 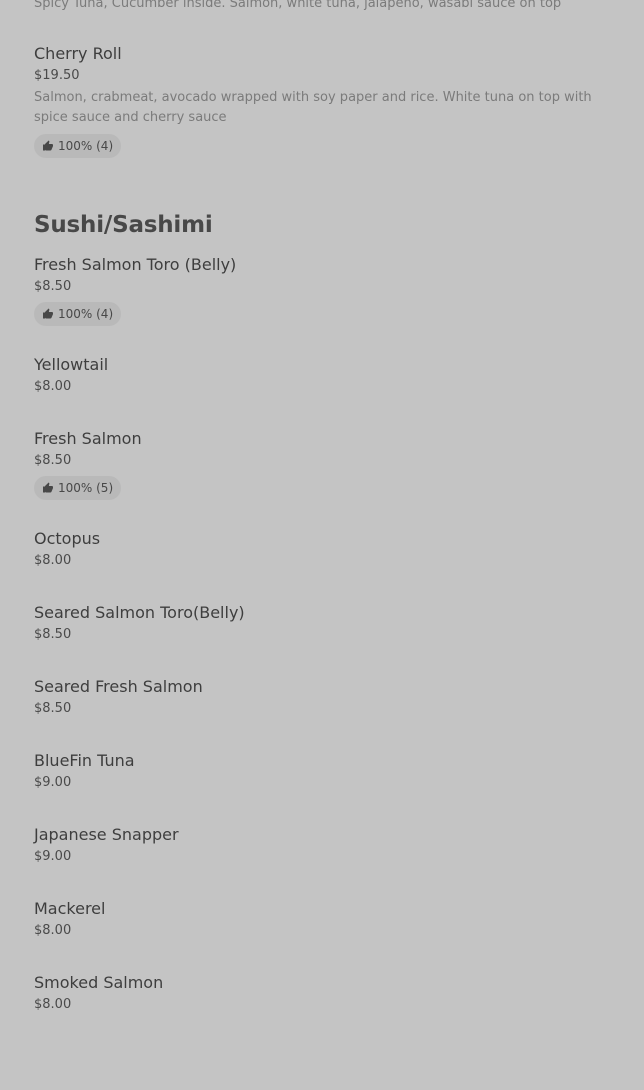 I want to click on menu-item: Seared Fresh Salmon $8.50, so click(x=324, y=697).